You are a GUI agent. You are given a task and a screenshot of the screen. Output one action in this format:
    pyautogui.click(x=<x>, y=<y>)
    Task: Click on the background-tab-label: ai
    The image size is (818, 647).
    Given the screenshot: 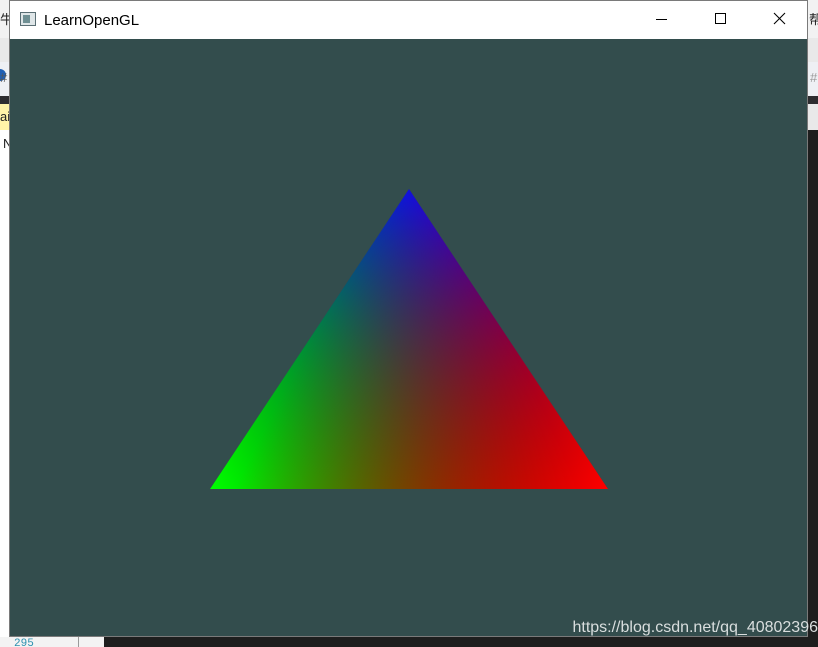 What is the action you would take?
    pyautogui.click(x=4, y=116)
    